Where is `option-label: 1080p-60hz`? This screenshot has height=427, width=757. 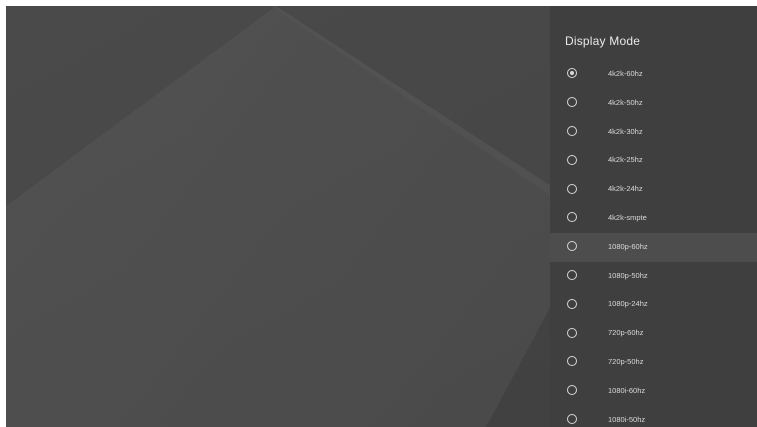
option-label: 1080p-60hz is located at coordinates (628, 246).